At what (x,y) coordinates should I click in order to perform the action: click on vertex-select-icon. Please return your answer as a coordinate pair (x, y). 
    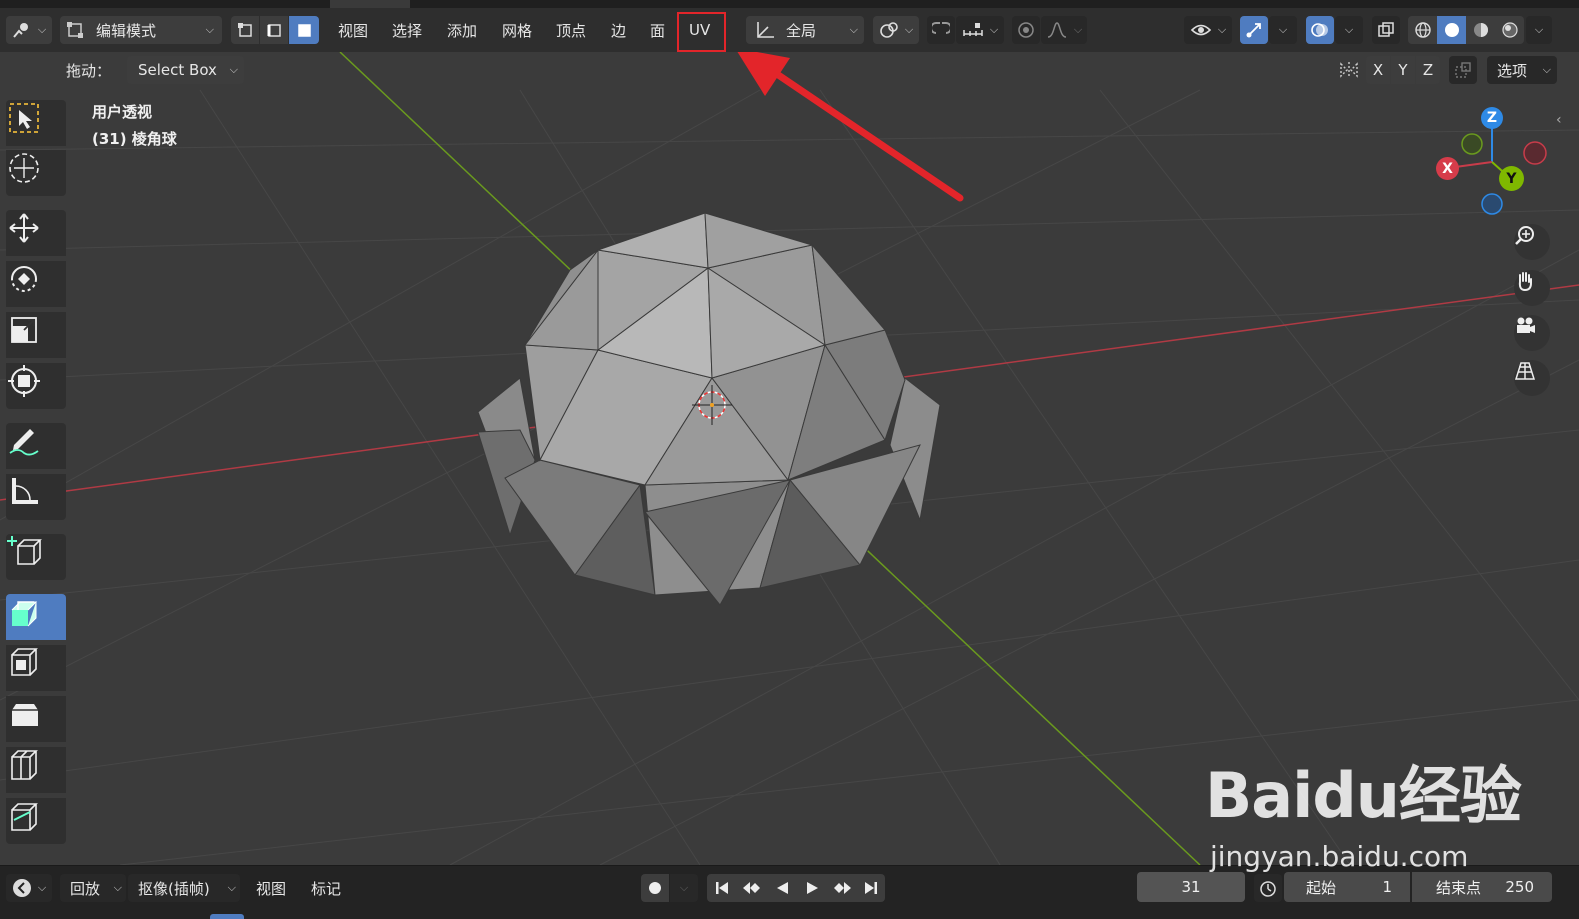
    Looking at the image, I should click on (245, 30).